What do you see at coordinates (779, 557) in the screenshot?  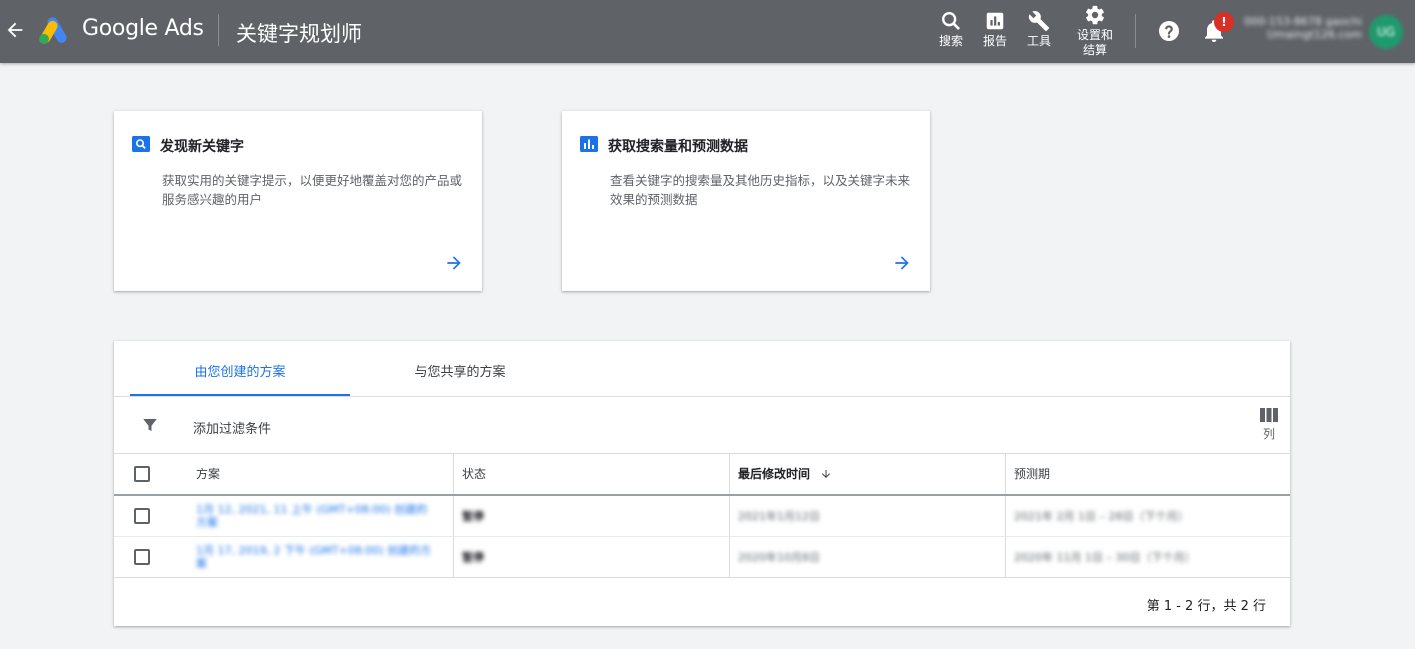 I see `plan-last-modified: 2020年10月8日` at bounding box center [779, 557].